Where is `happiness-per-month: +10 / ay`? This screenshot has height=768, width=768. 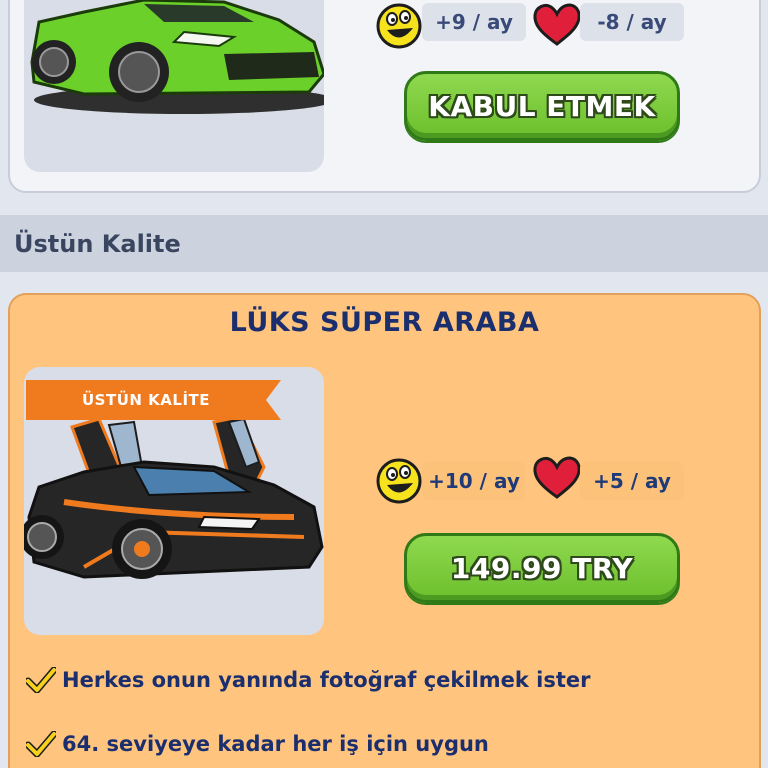 happiness-per-month: +10 / ay is located at coordinates (474, 481).